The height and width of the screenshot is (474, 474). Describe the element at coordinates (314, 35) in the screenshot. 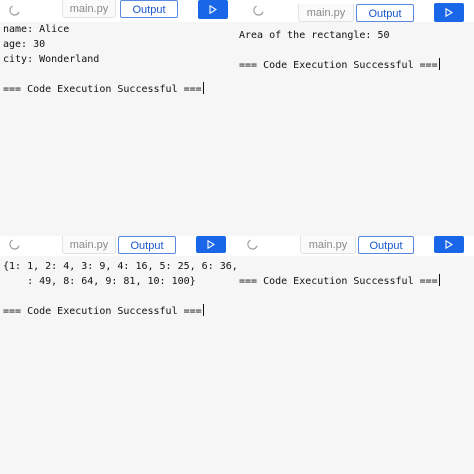

I see `output-line: Area of the rectangle: 50` at that location.